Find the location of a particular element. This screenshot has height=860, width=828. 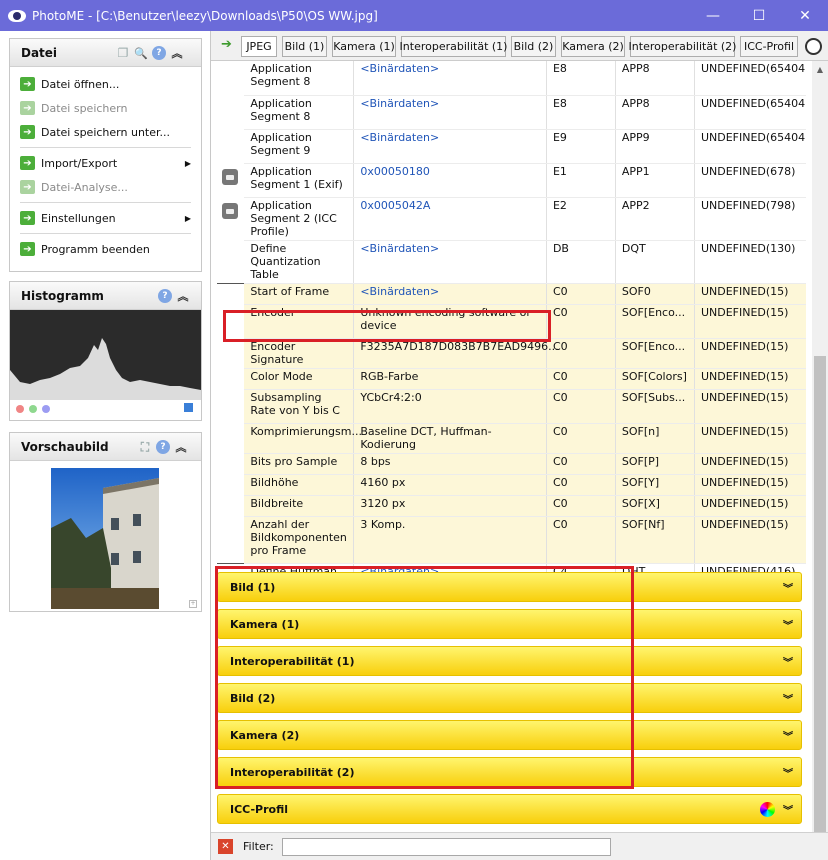

table-row: Bildhöhe 4160 px C0 SOF[Y] UNDEFINED(15) is located at coordinates (511, 485).